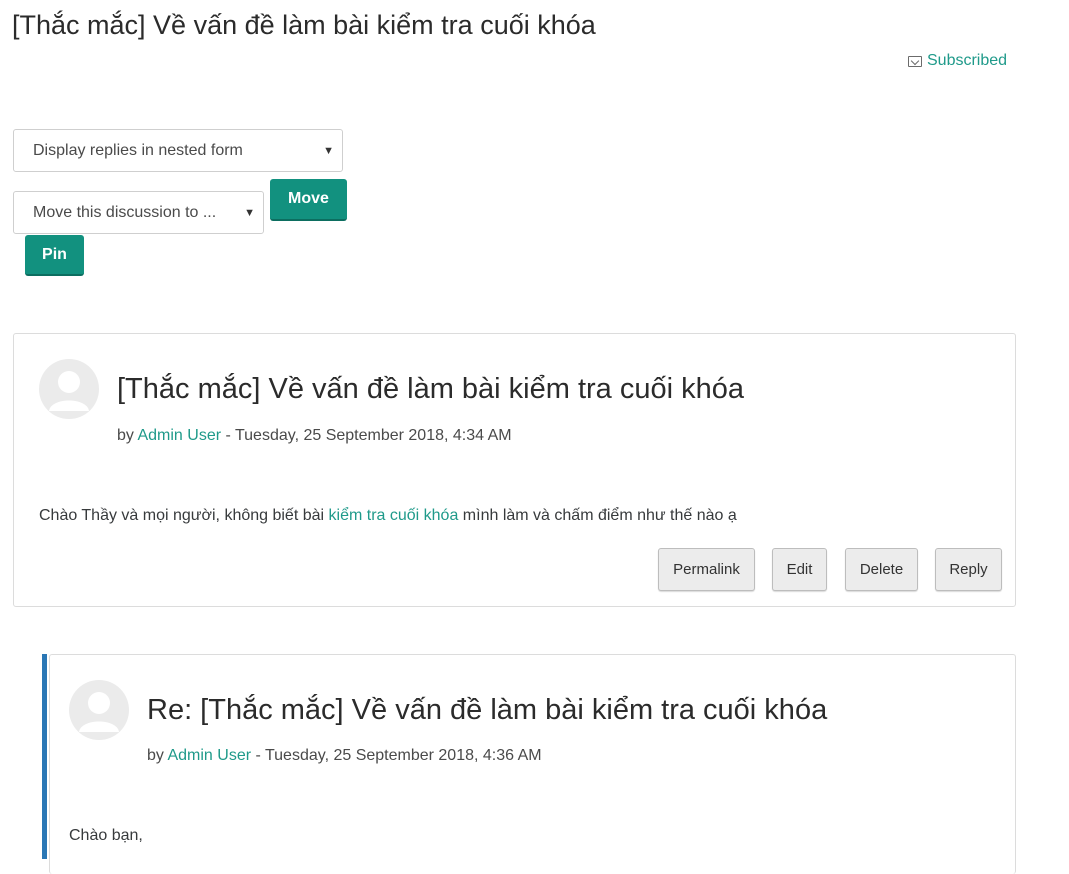 This screenshot has height=874, width=1069. I want to click on envelope-icon, so click(915, 61).